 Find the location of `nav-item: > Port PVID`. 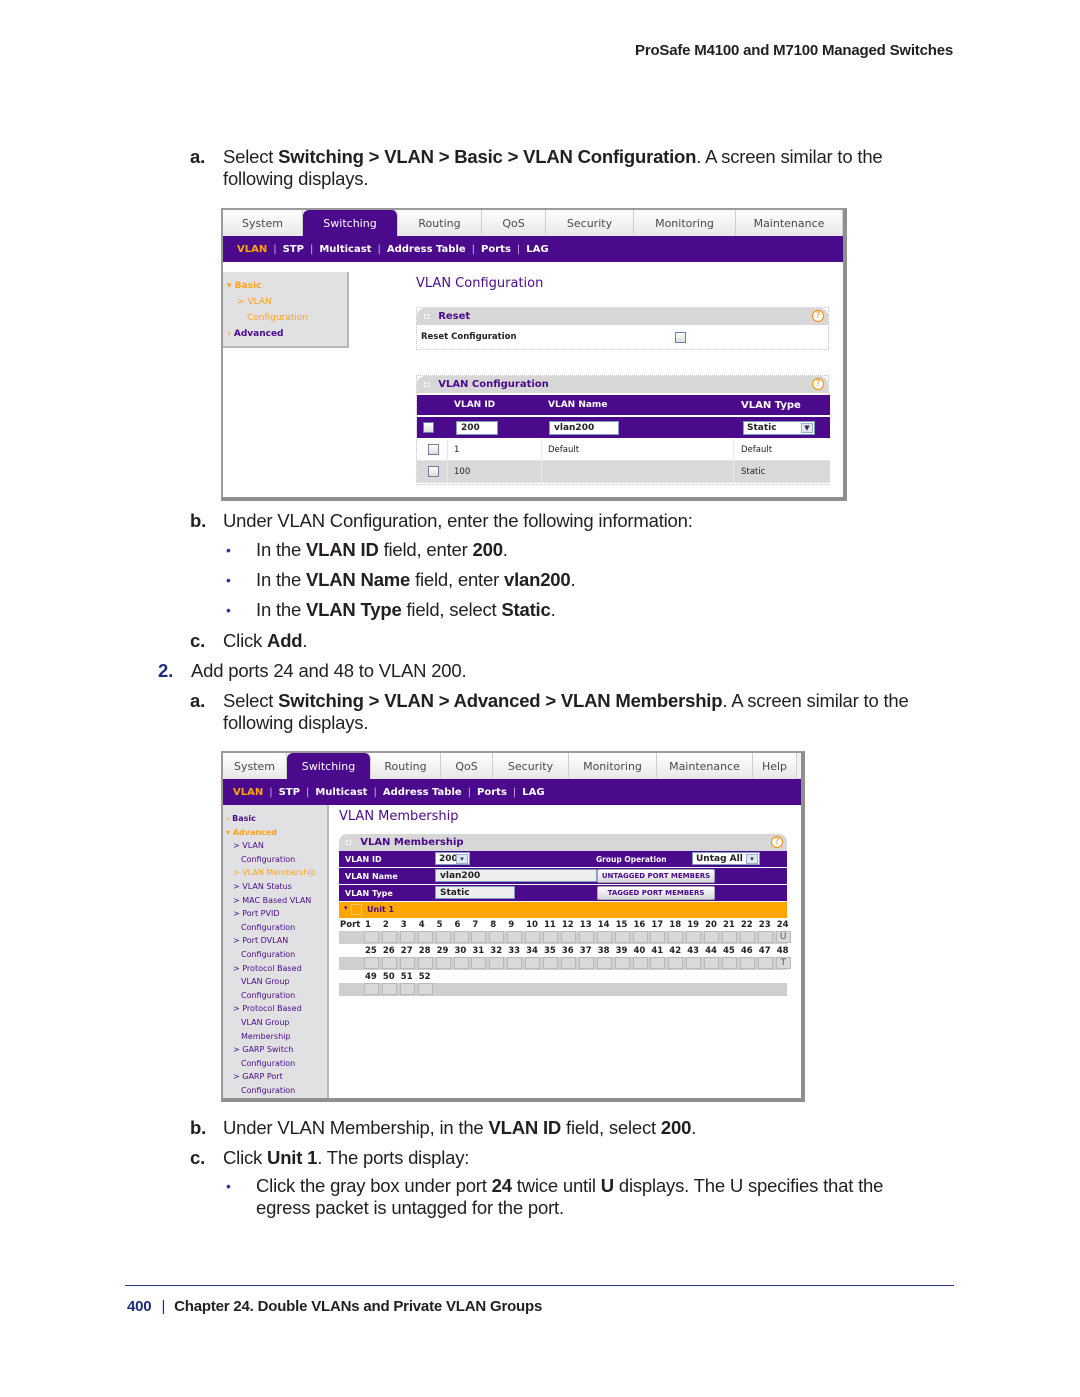

nav-item: > Port PVID is located at coordinates (256, 913).